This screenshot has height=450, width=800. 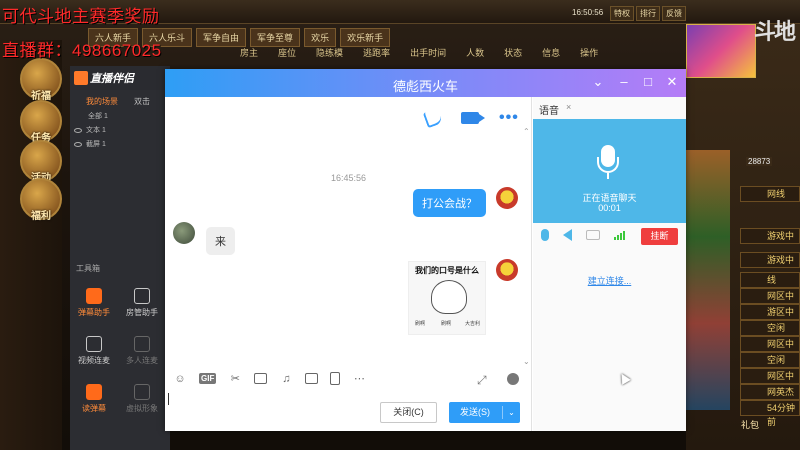 I want to click on tool-label: 视频连麦, so click(x=94, y=360).